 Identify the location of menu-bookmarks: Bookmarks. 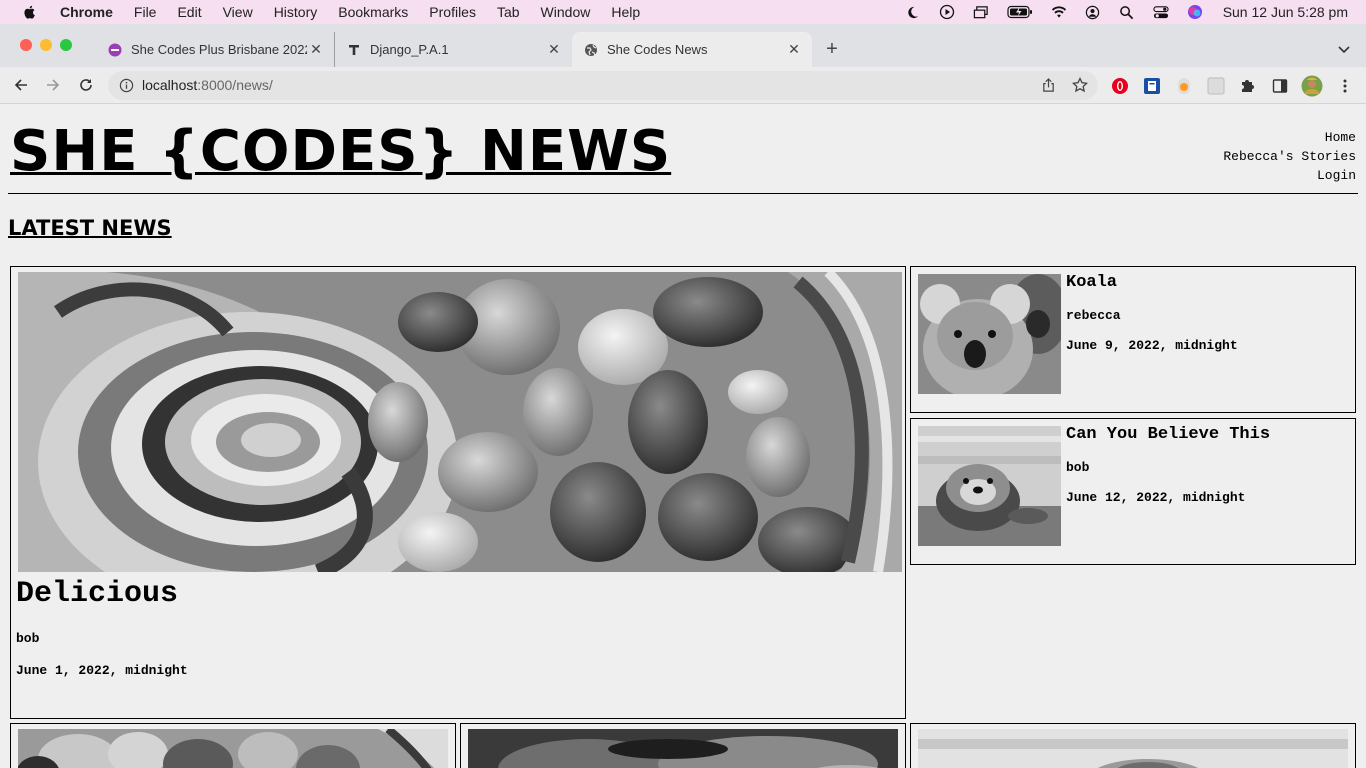
(373, 12).